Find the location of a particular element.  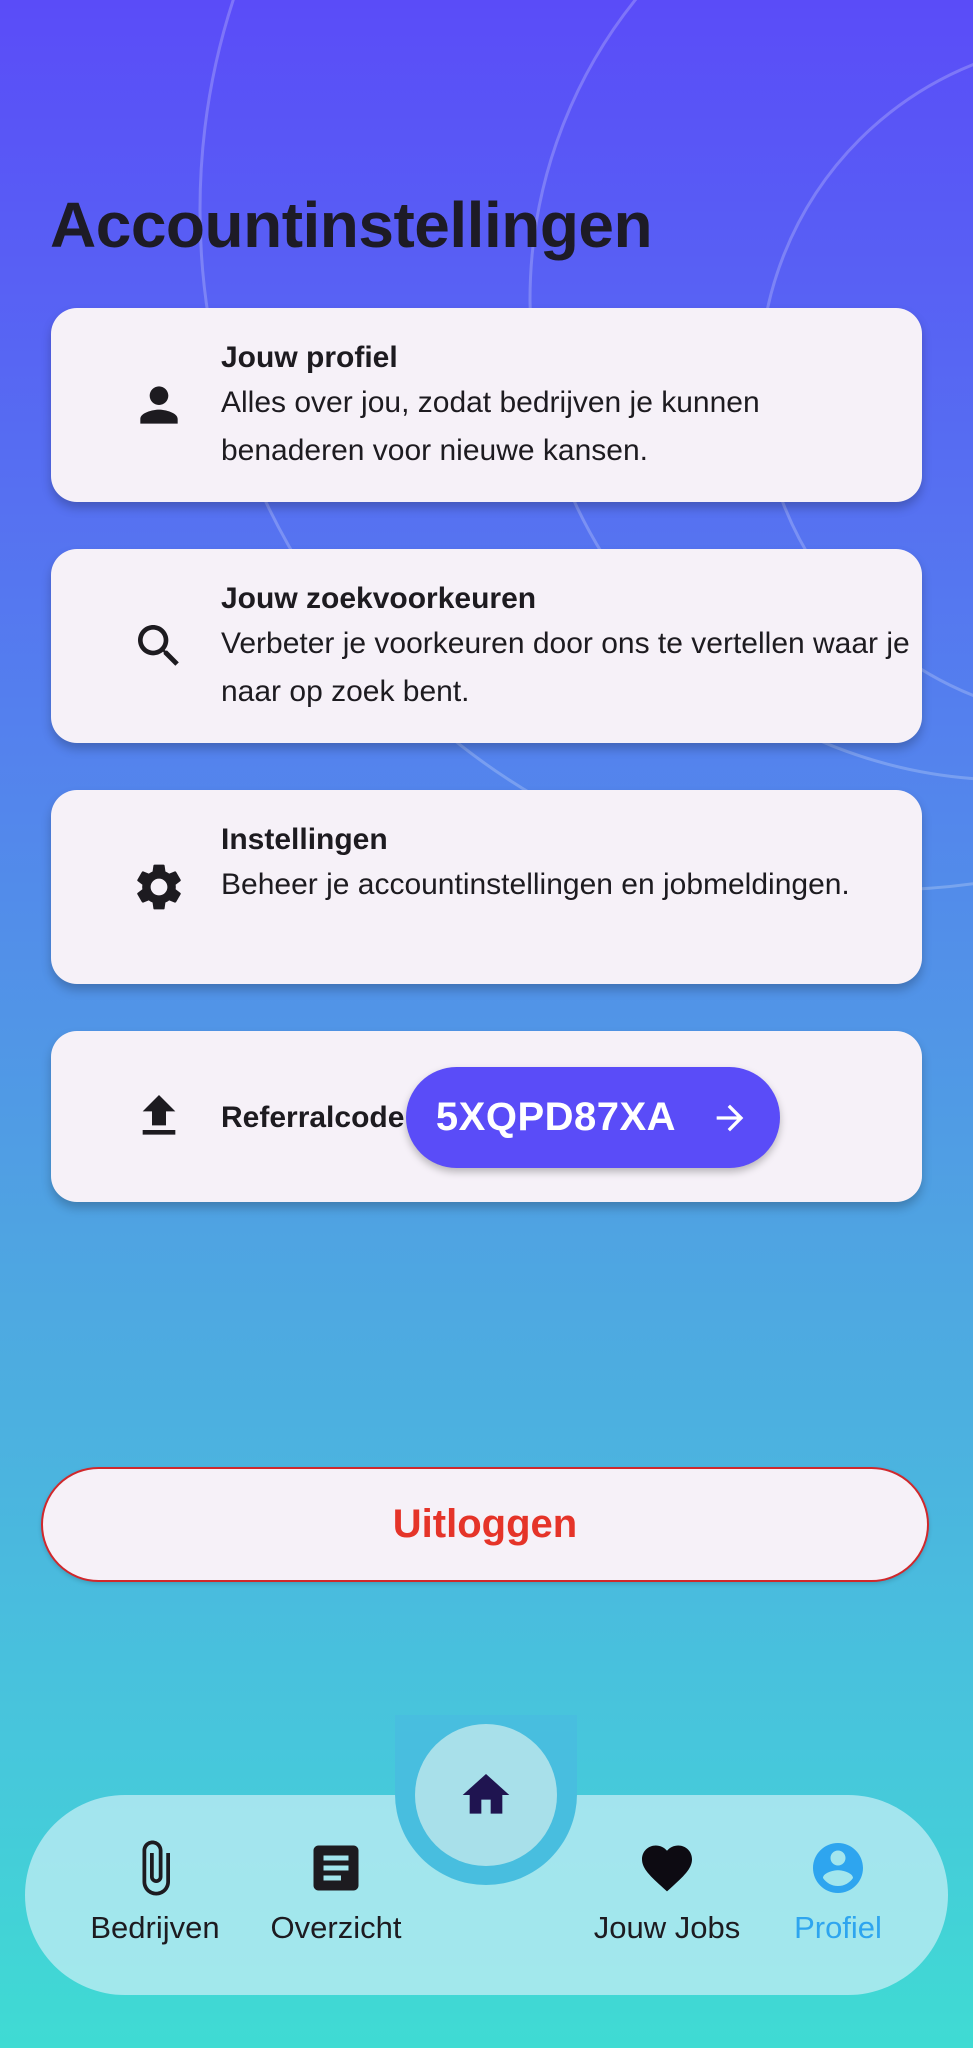

account-circle-icon is located at coordinates (838, 1868).